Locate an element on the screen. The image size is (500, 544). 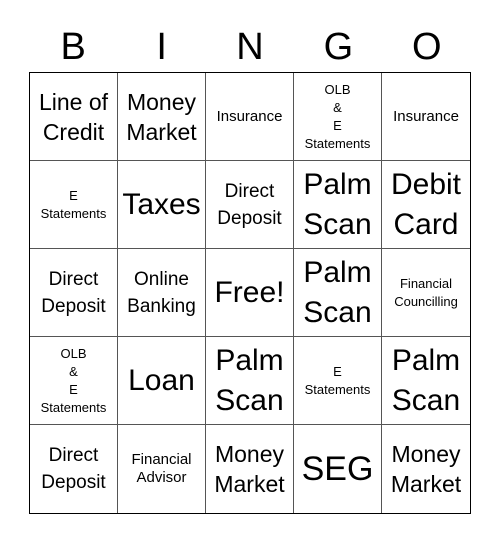
cell-label: Financial Councilling is located at coordinates (426, 292).